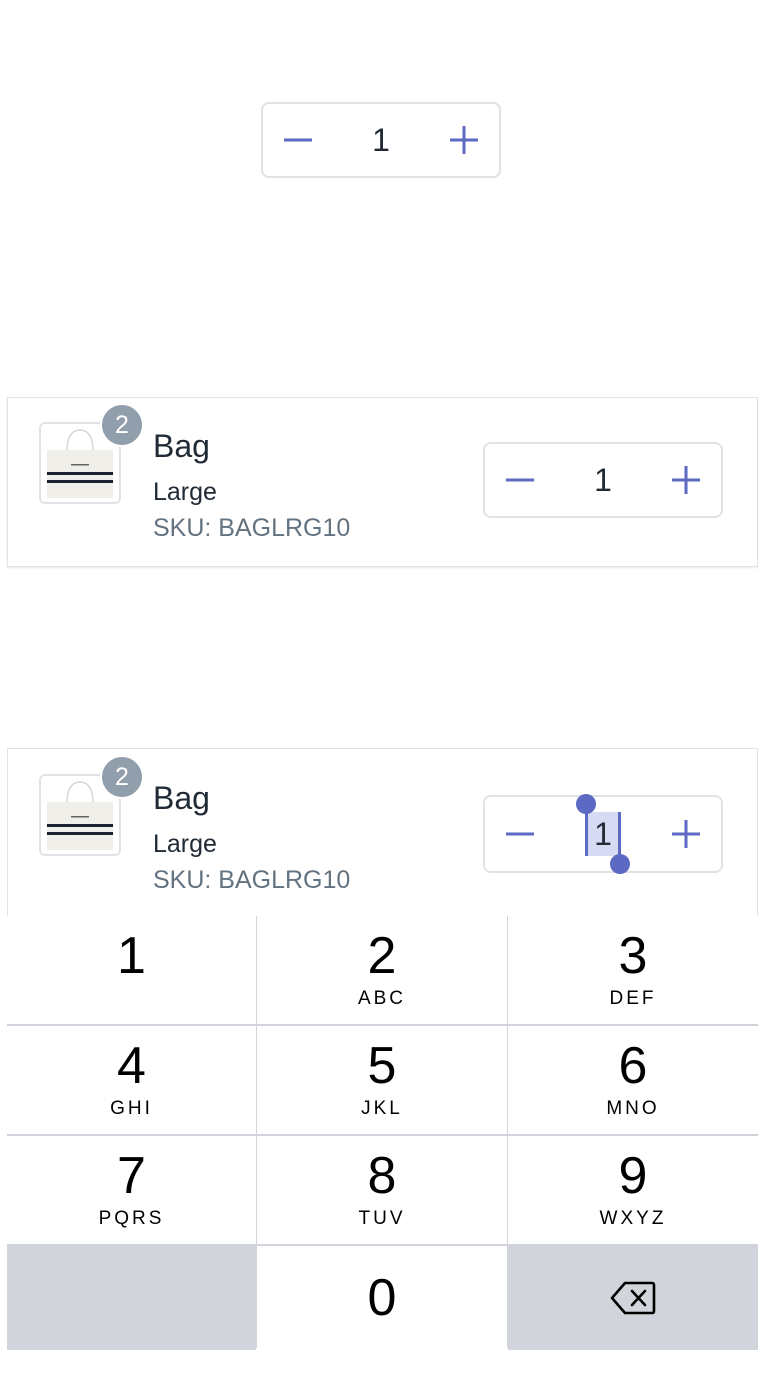 Image resolution: width=766 pixels, height=1392 pixels. I want to click on delete-key, so click(633, 1298).